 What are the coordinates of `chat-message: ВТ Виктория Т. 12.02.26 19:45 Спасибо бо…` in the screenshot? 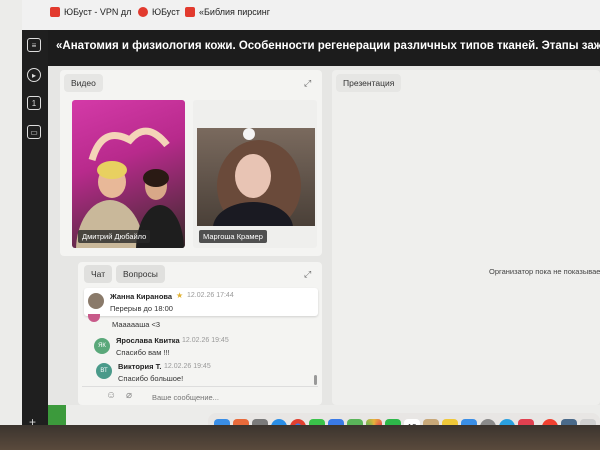 It's located at (198, 372).